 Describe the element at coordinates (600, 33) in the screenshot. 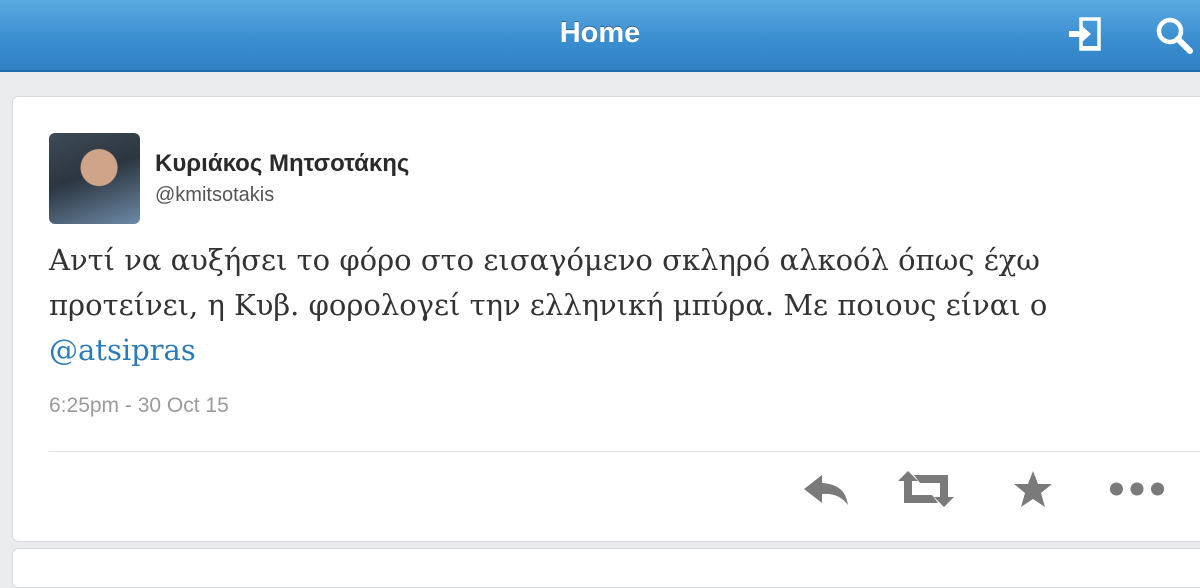

I see `page-title: Home` at that location.